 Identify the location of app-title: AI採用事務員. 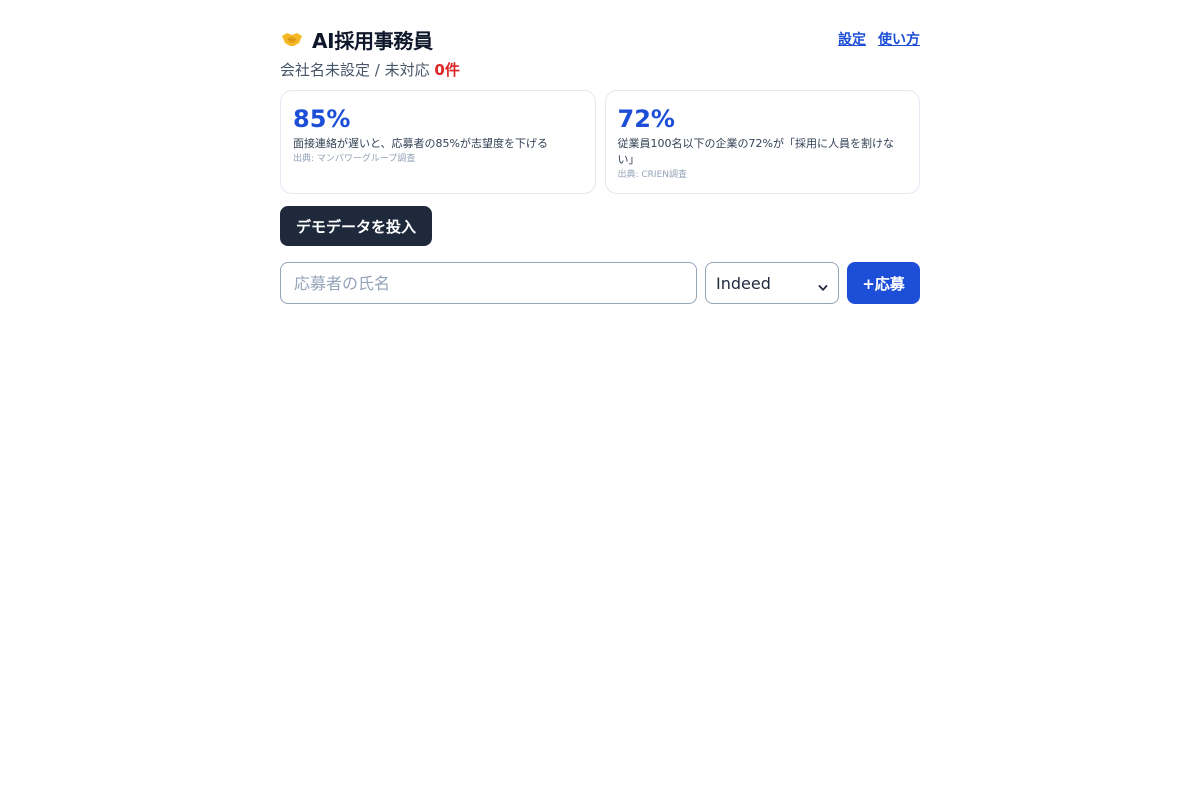
(372, 40).